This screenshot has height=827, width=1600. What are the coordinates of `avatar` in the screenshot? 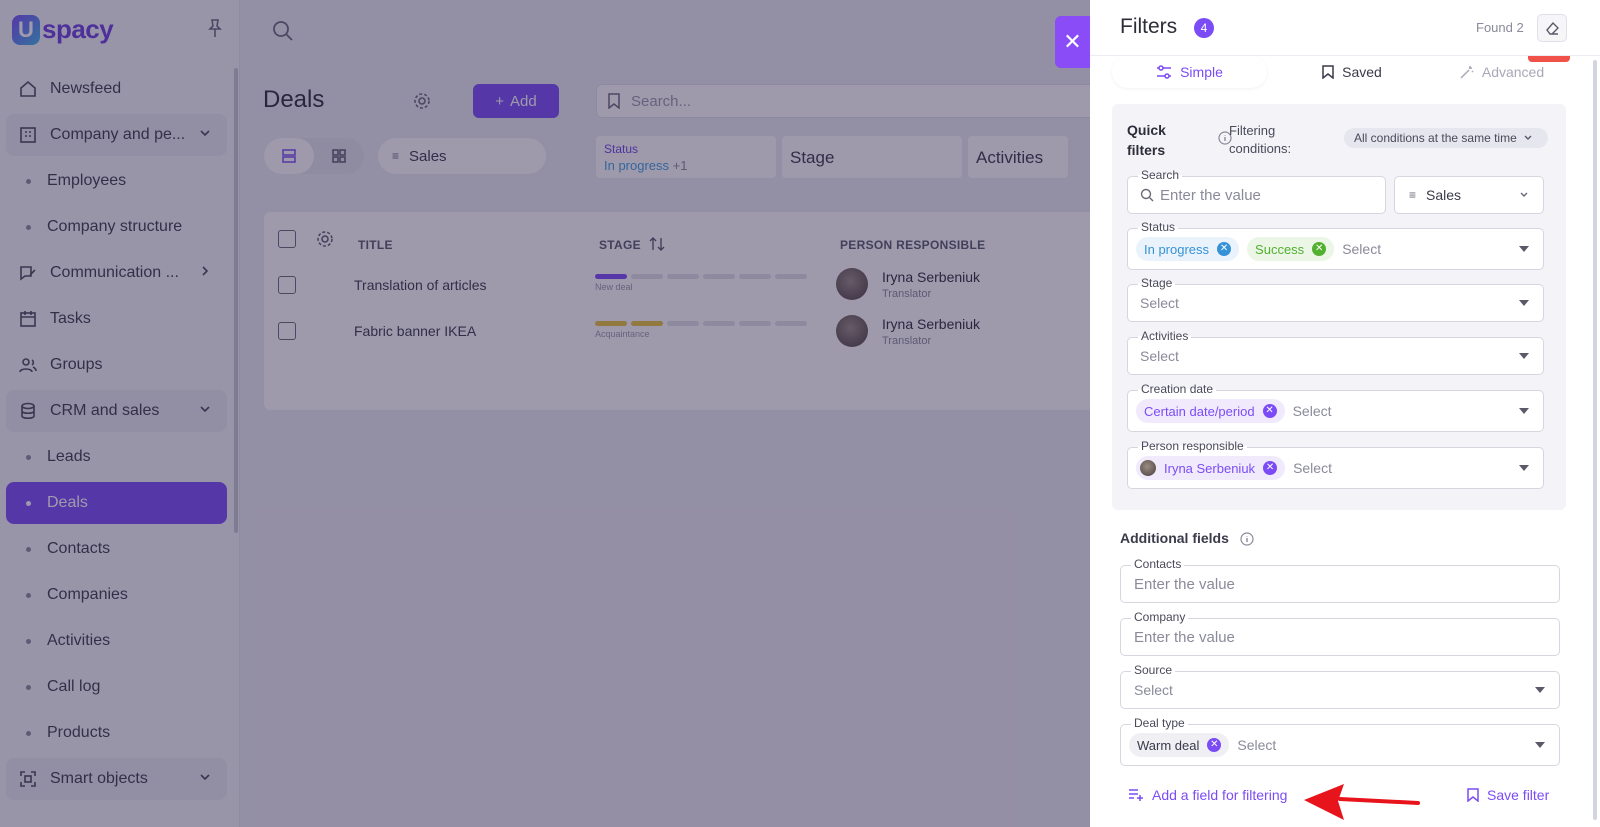 It's located at (1148, 468).